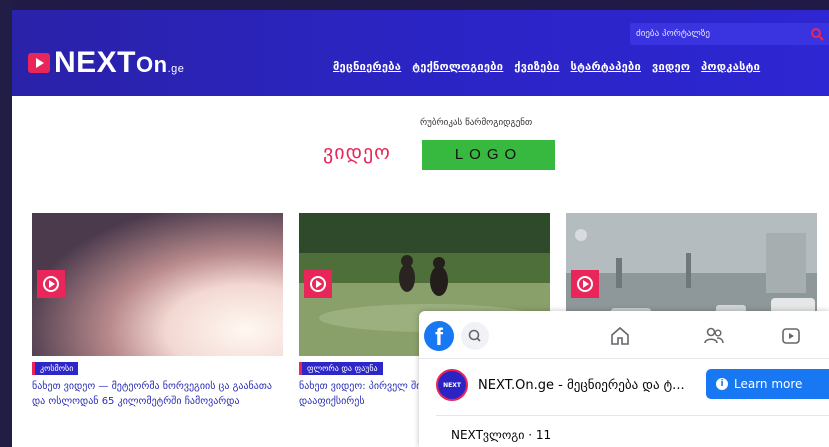 The height and width of the screenshot is (447, 829). Describe the element at coordinates (176, 69) in the screenshot. I see `logo-ge: .ge` at that location.